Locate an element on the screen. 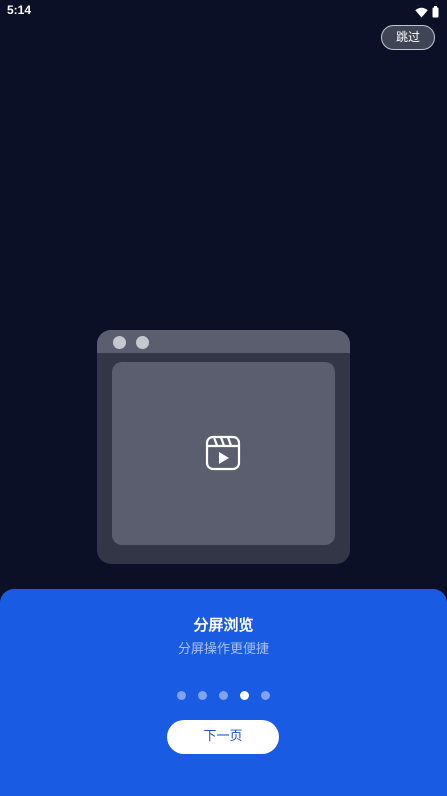 The image size is (447, 796). page-indicator is located at coordinates (223, 695).